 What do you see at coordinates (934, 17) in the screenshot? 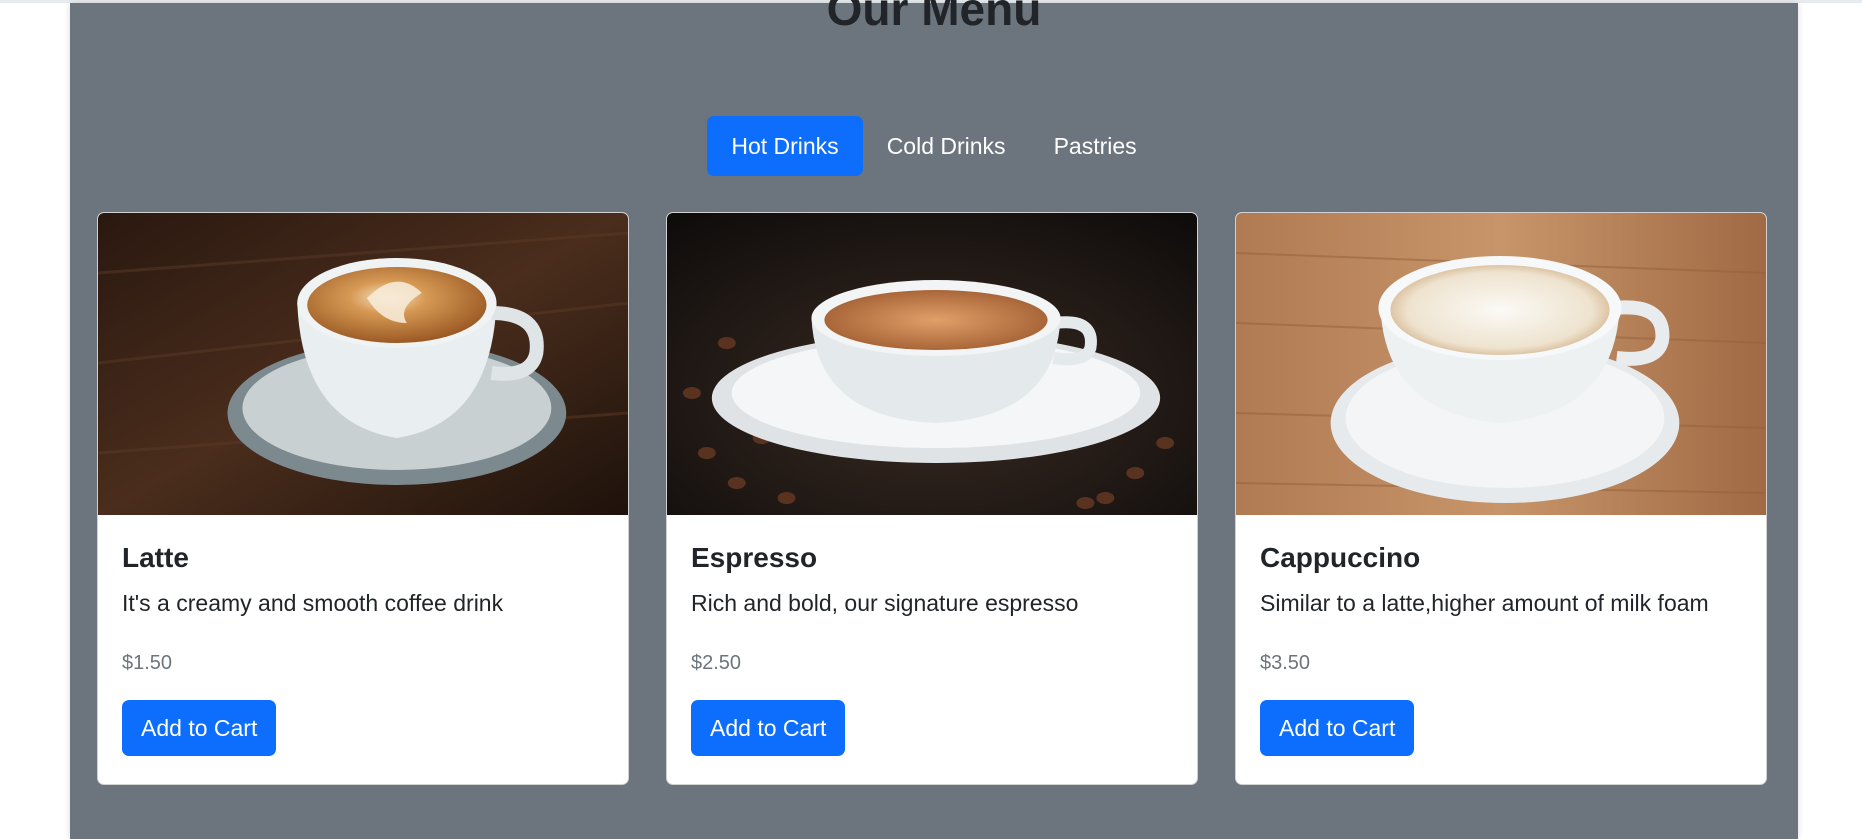
I see `page-title: Our Menu` at bounding box center [934, 17].